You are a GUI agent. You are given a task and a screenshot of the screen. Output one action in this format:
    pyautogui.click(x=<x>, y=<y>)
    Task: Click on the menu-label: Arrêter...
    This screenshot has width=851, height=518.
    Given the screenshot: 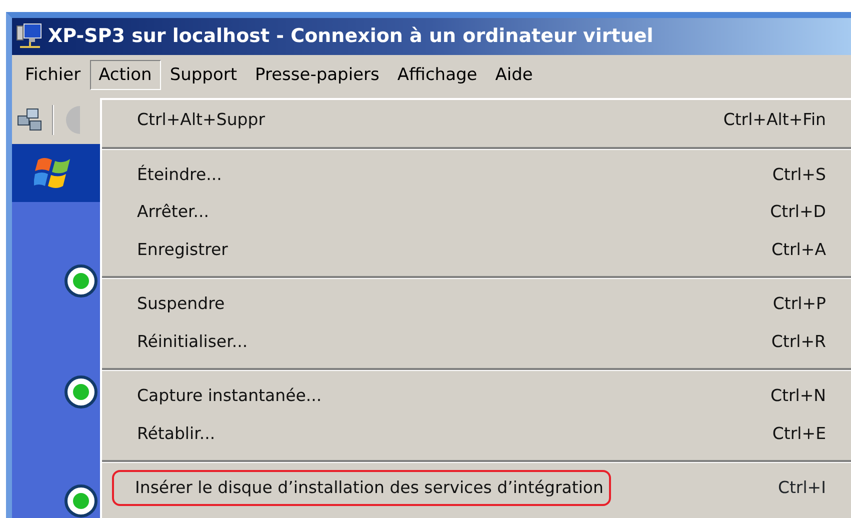 What is the action you would take?
    pyautogui.click(x=173, y=212)
    